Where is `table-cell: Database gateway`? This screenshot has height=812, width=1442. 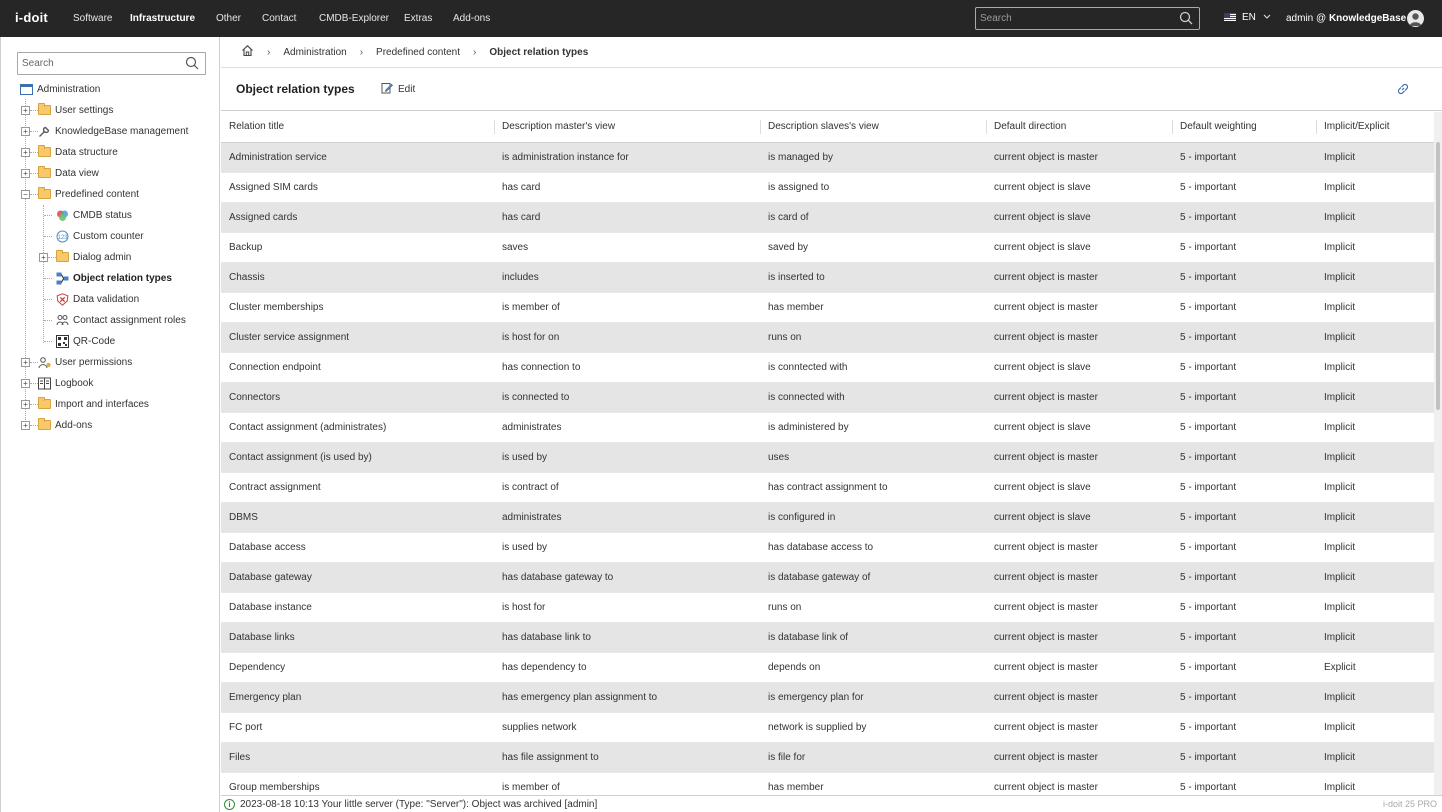 table-cell: Database gateway is located at coordinates (357, 577).